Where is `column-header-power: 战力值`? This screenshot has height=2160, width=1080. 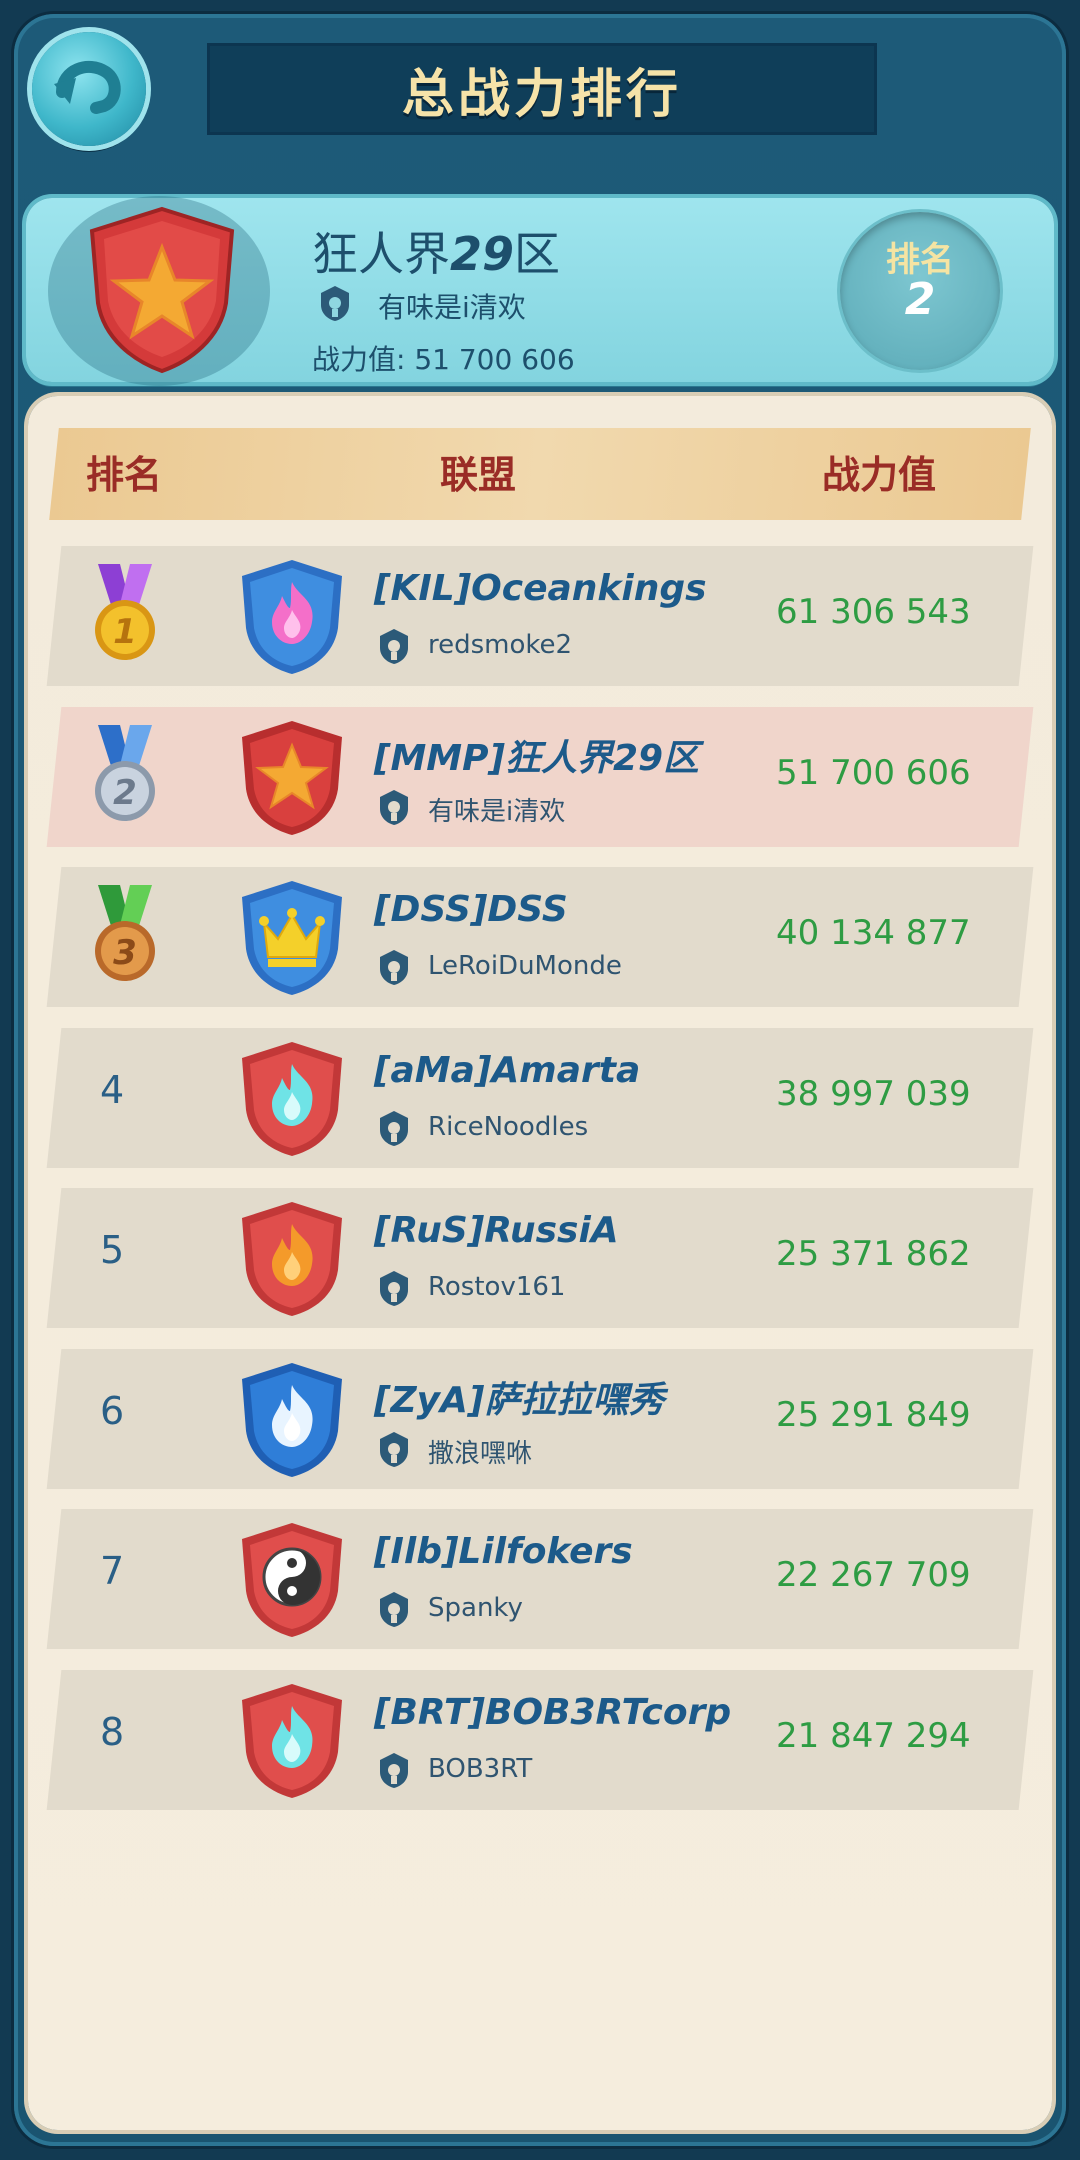
column-header-power: 战力值 is located at coordinates (879, 475).